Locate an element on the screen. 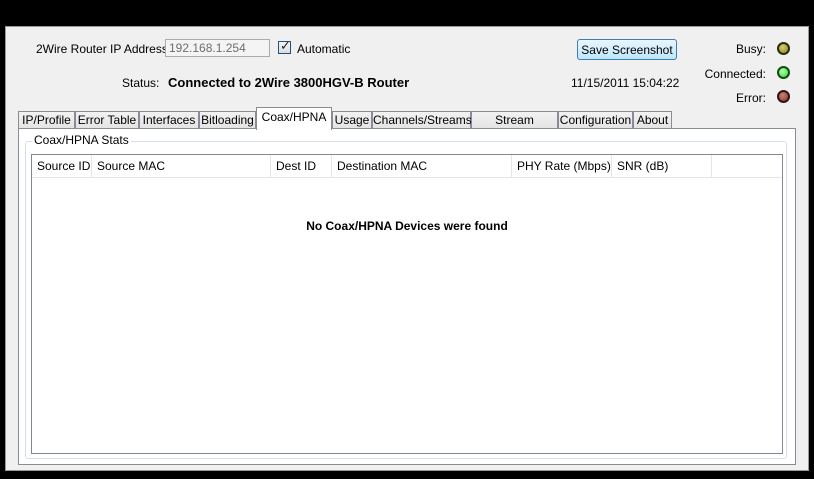 The height and width of the screenshot is (479, 814). tab-channels-streams: Channels/Streams is located at coordinates (422, 120).